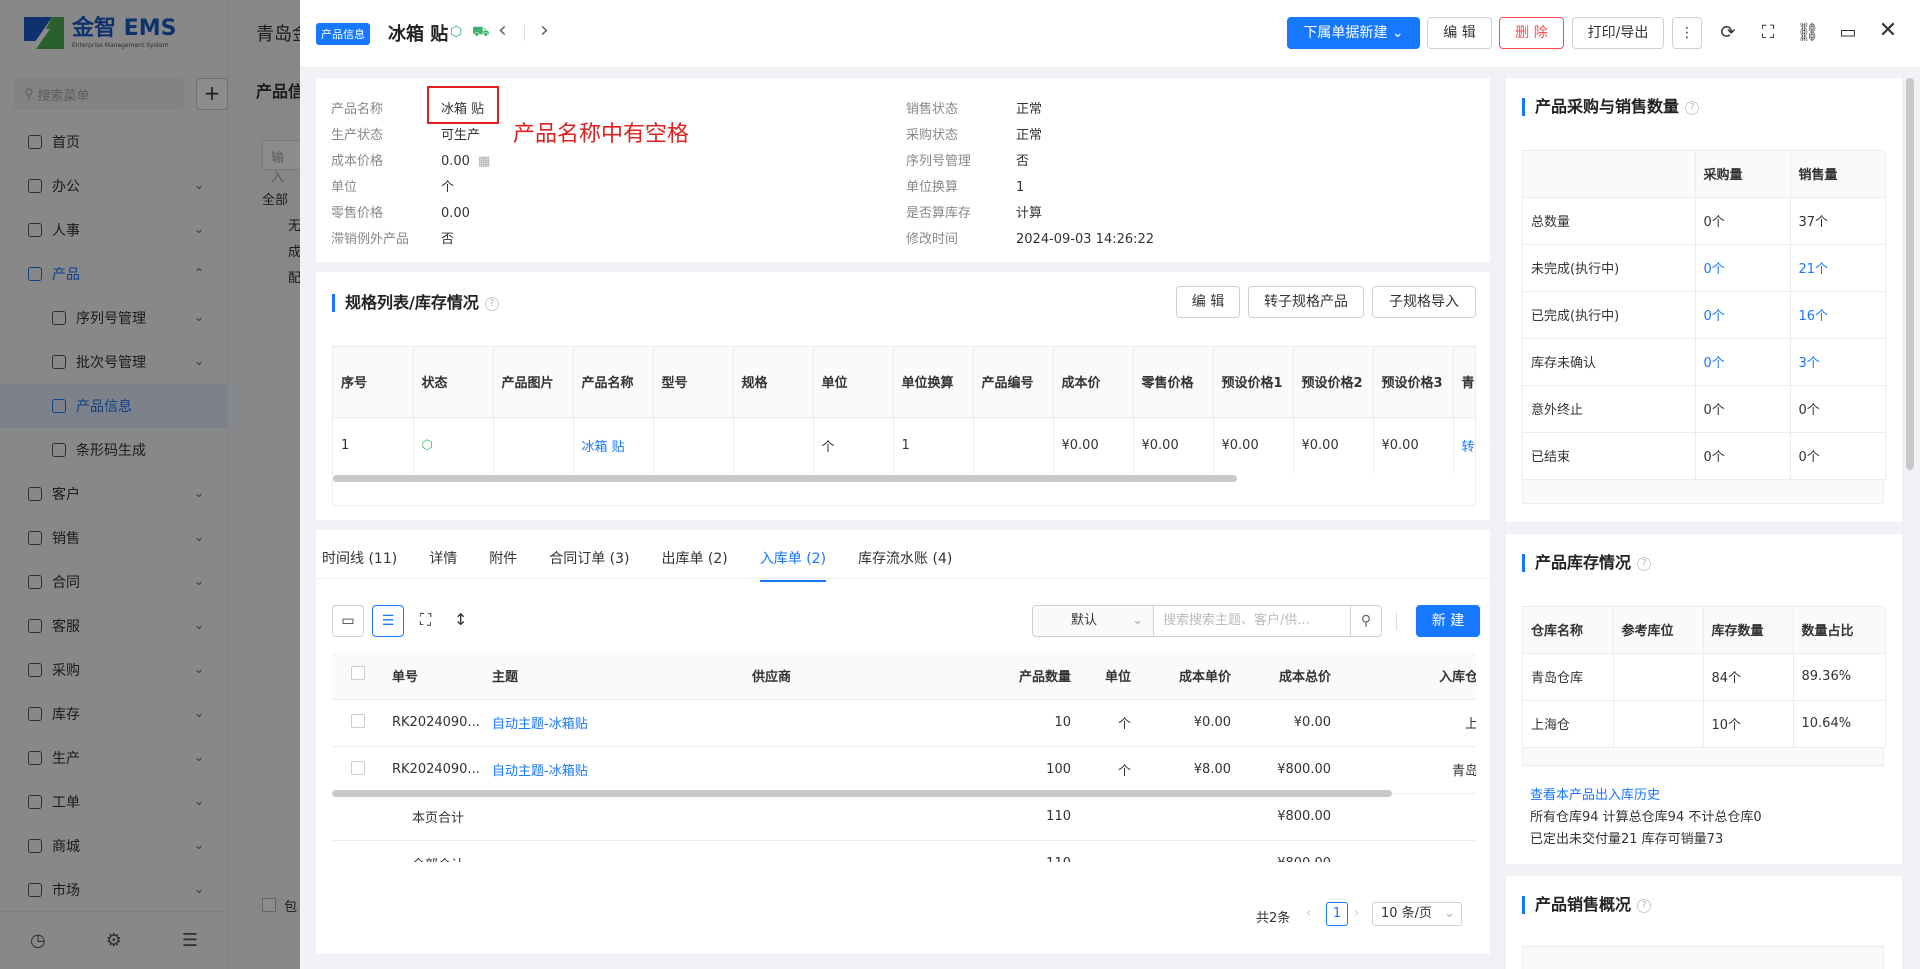  Describe the element at coordinates (1448, 621) in the screenshot. I see `new-inbound-button: 新 建` at that location.